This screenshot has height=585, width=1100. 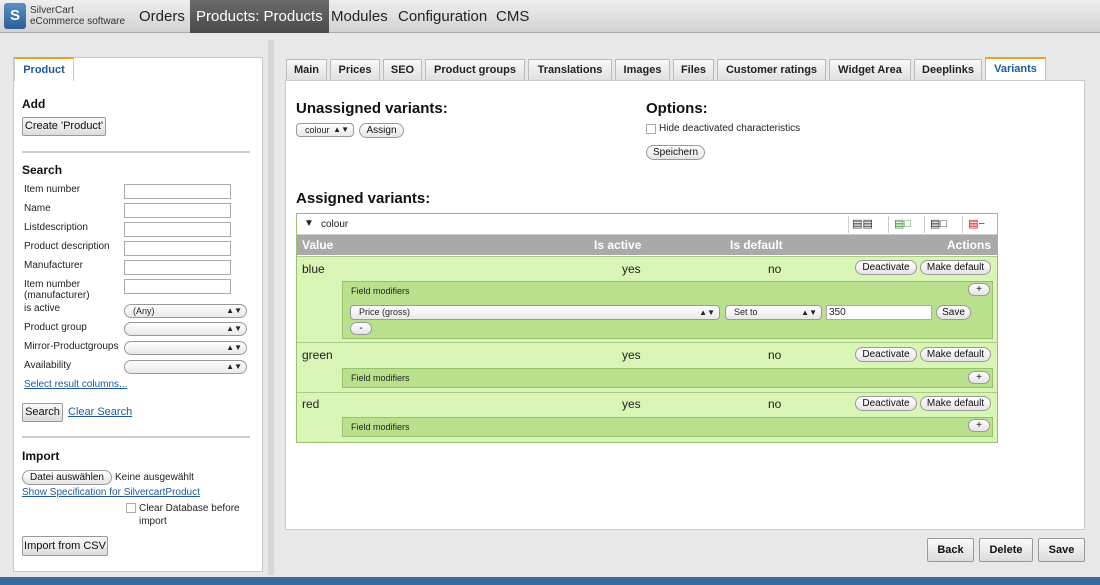 What do you see at coordinates (100, 412) in the screenshot?
I see `clear-search-link: Clear Search` at bounding box center [100, 412].